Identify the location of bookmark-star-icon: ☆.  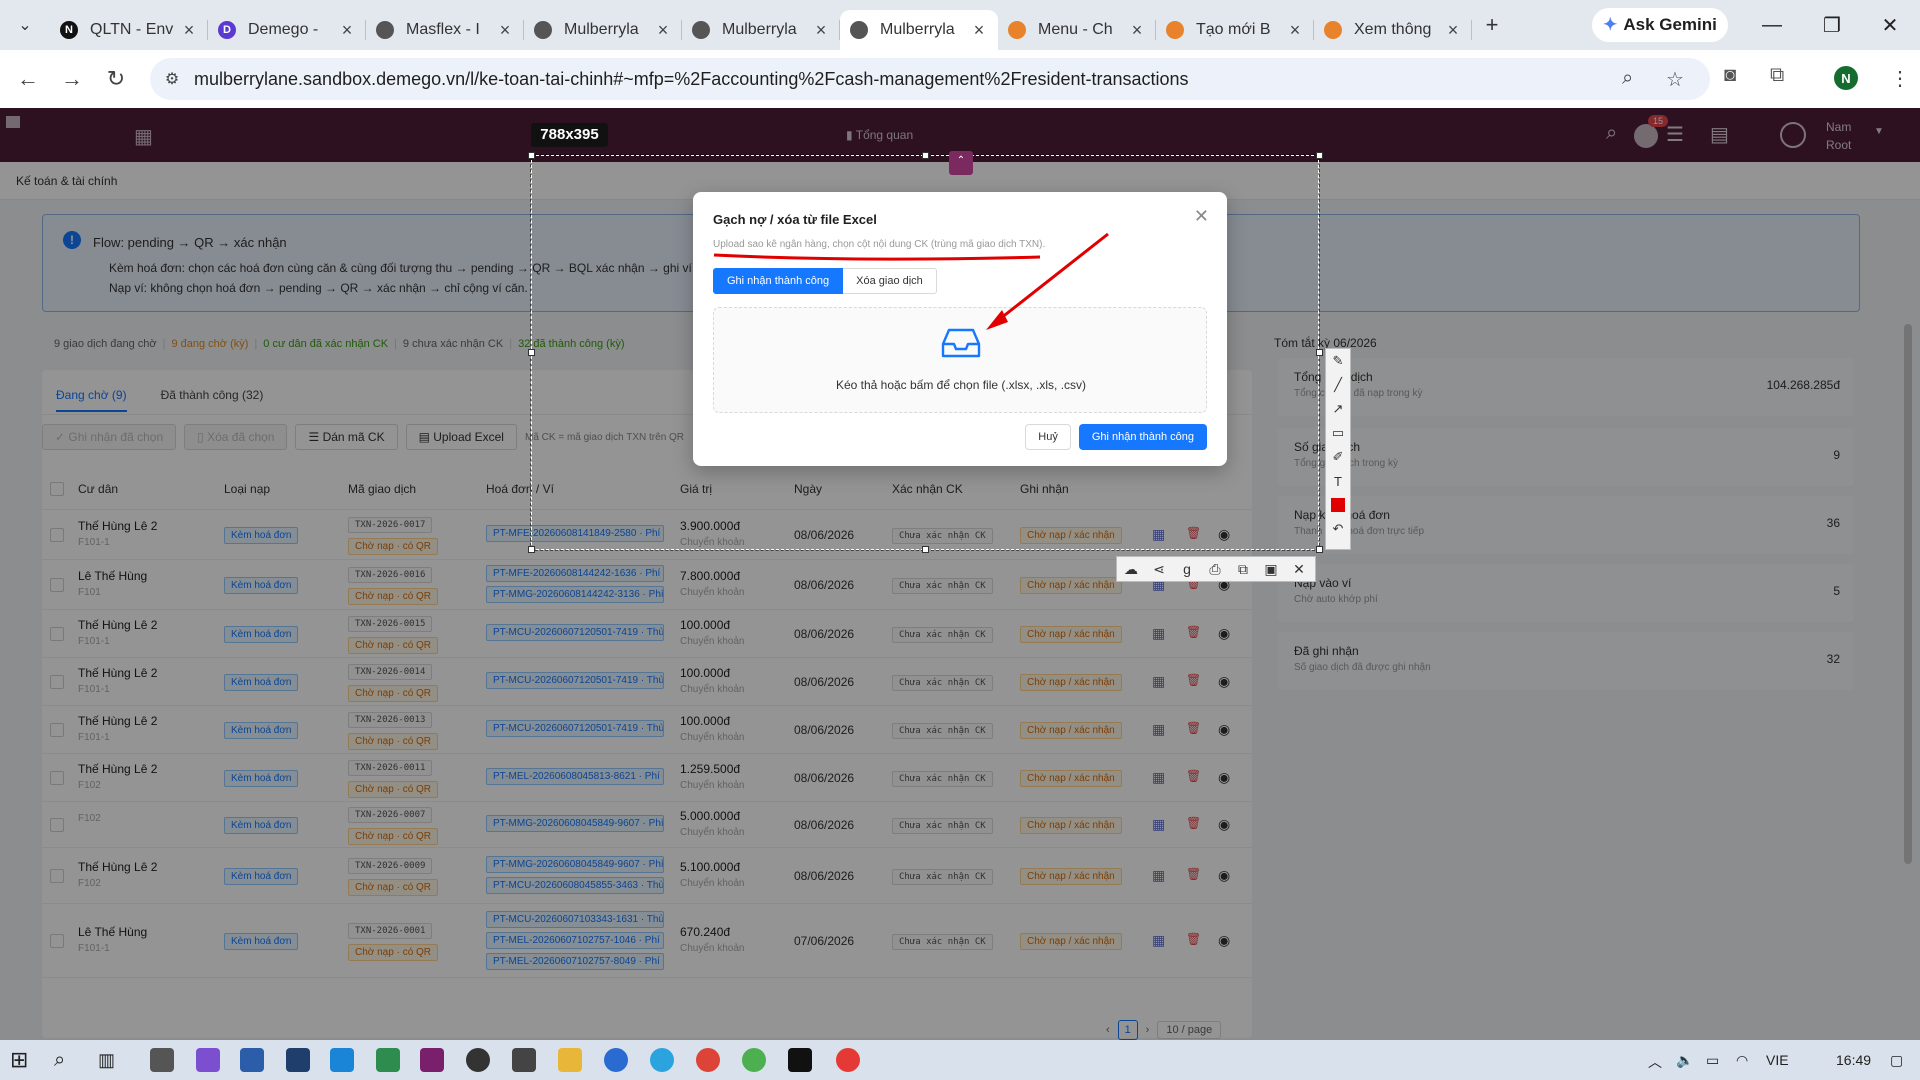
(1675, 79).